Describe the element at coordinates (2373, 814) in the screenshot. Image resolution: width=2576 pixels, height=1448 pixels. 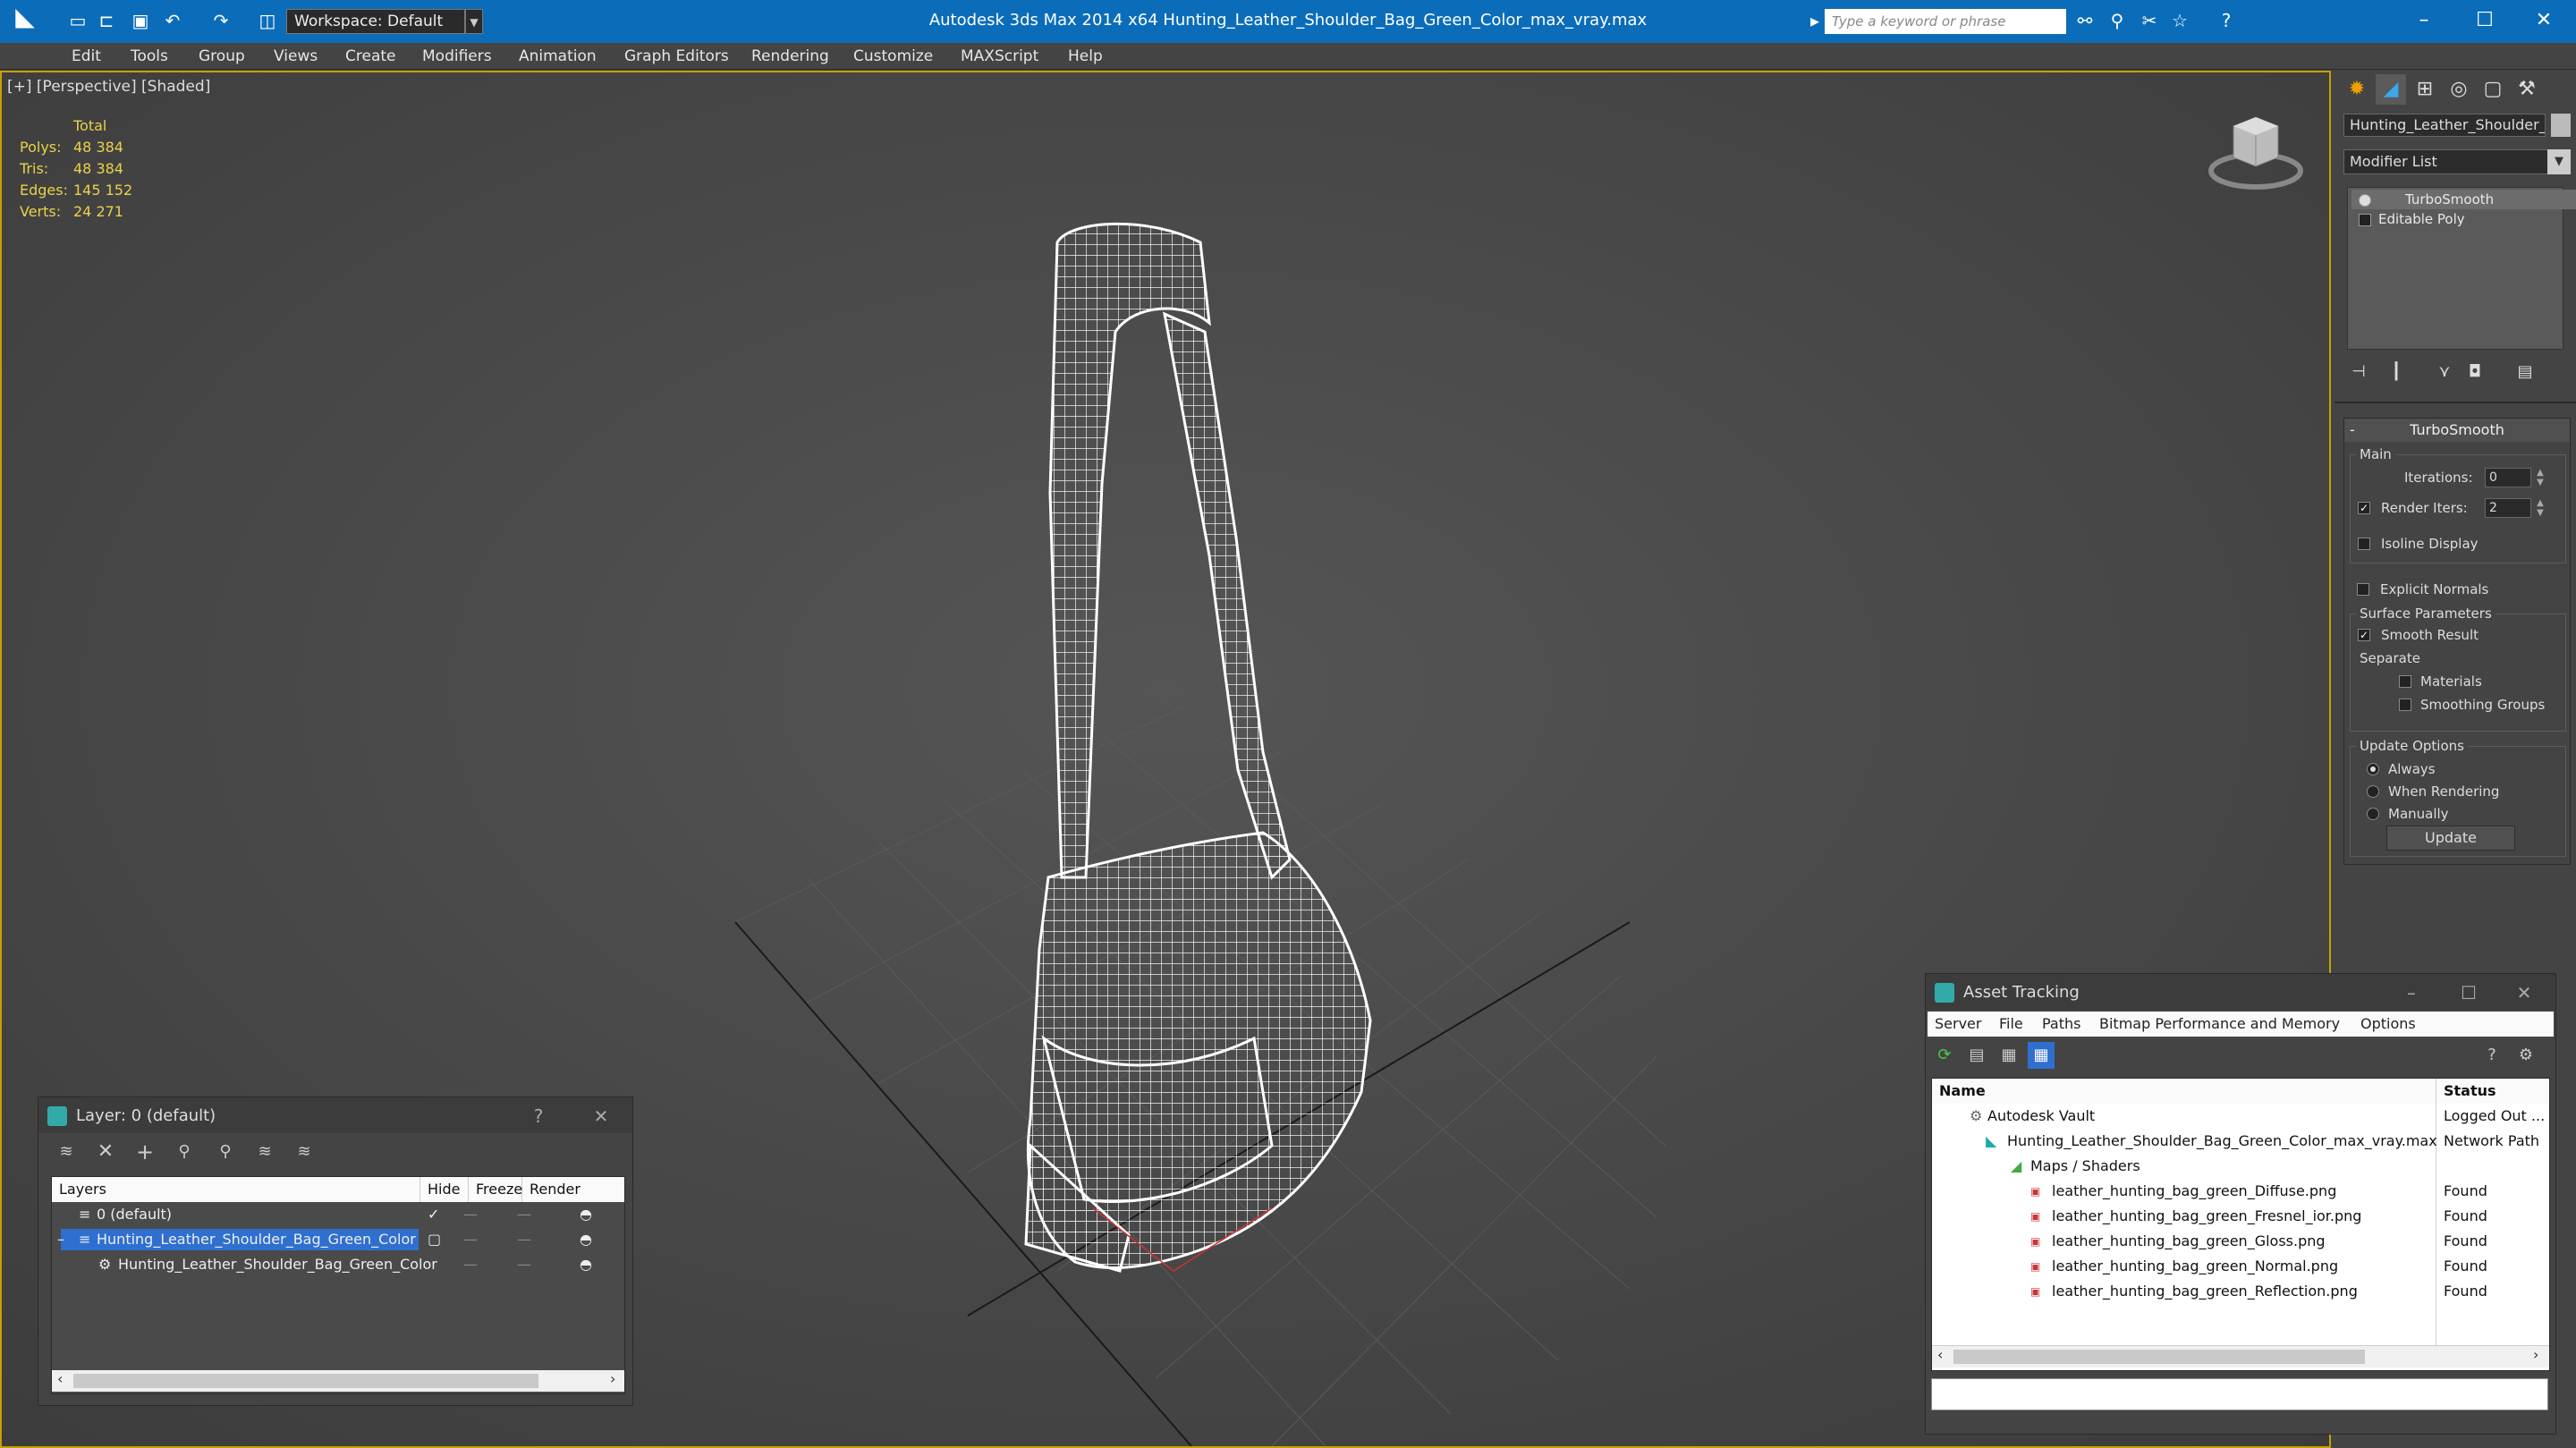
I see `manually-radio` at that location.